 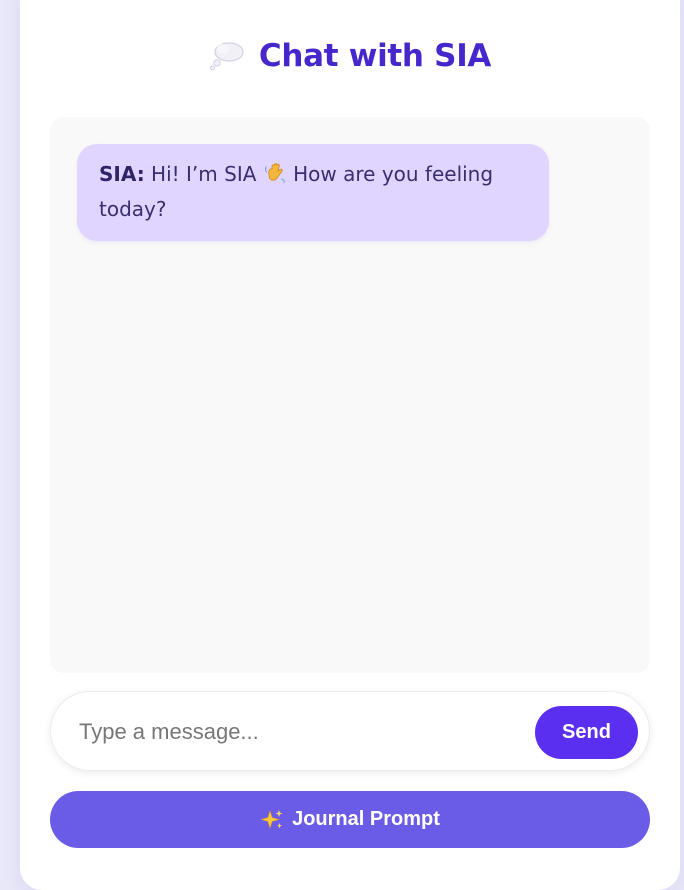 I want to click on journal-prompt-button: Journal Prompt, so click(x=350, y=819).